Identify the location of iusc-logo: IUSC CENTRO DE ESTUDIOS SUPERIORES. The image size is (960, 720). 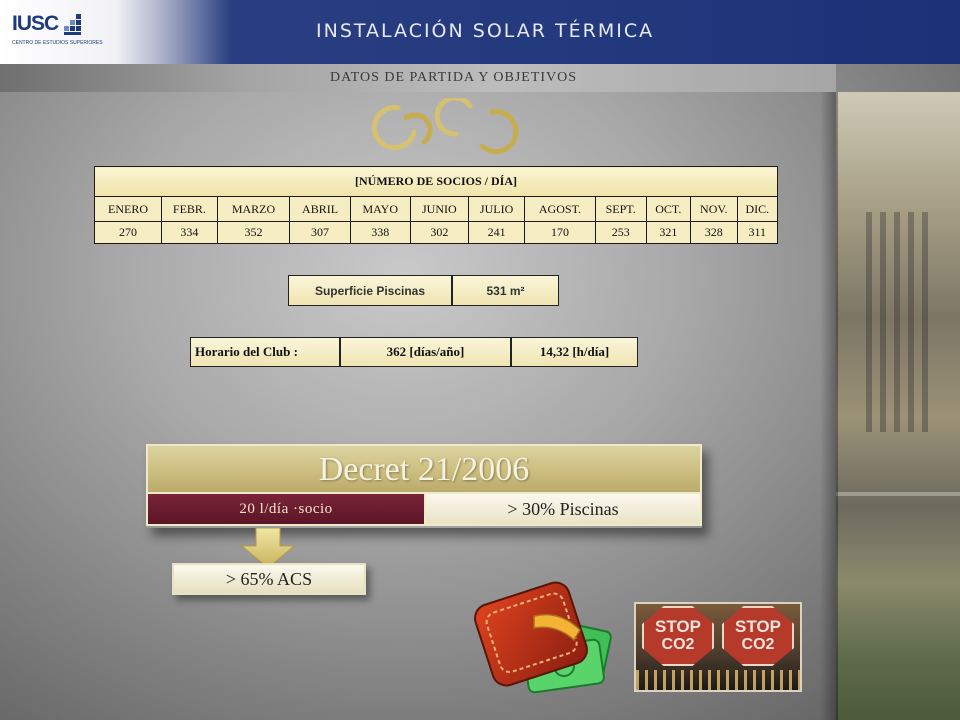
(57, 32).